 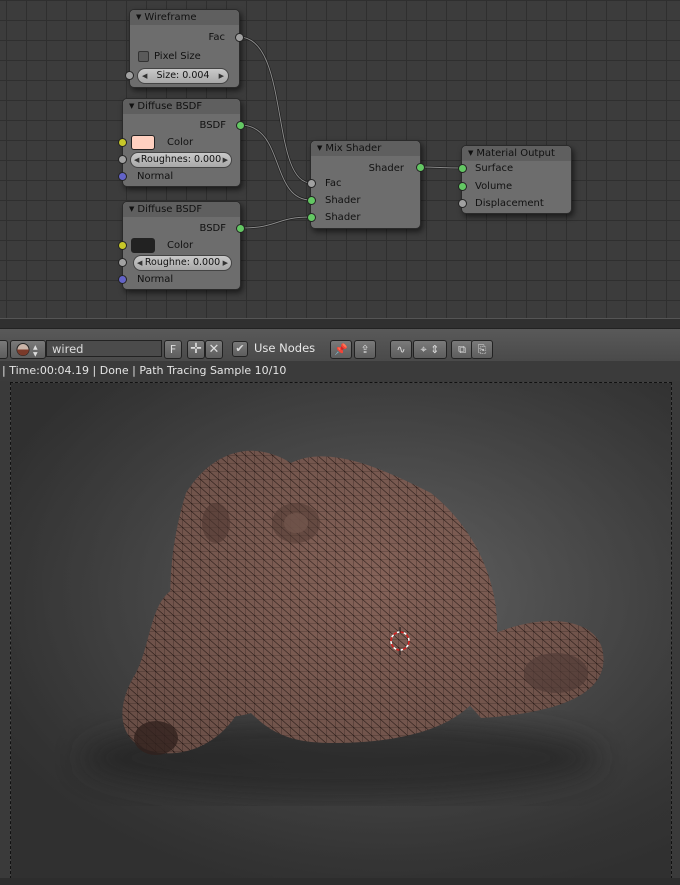 I want to click on snap-link-icon: ∿, so click(x=401, y=349).